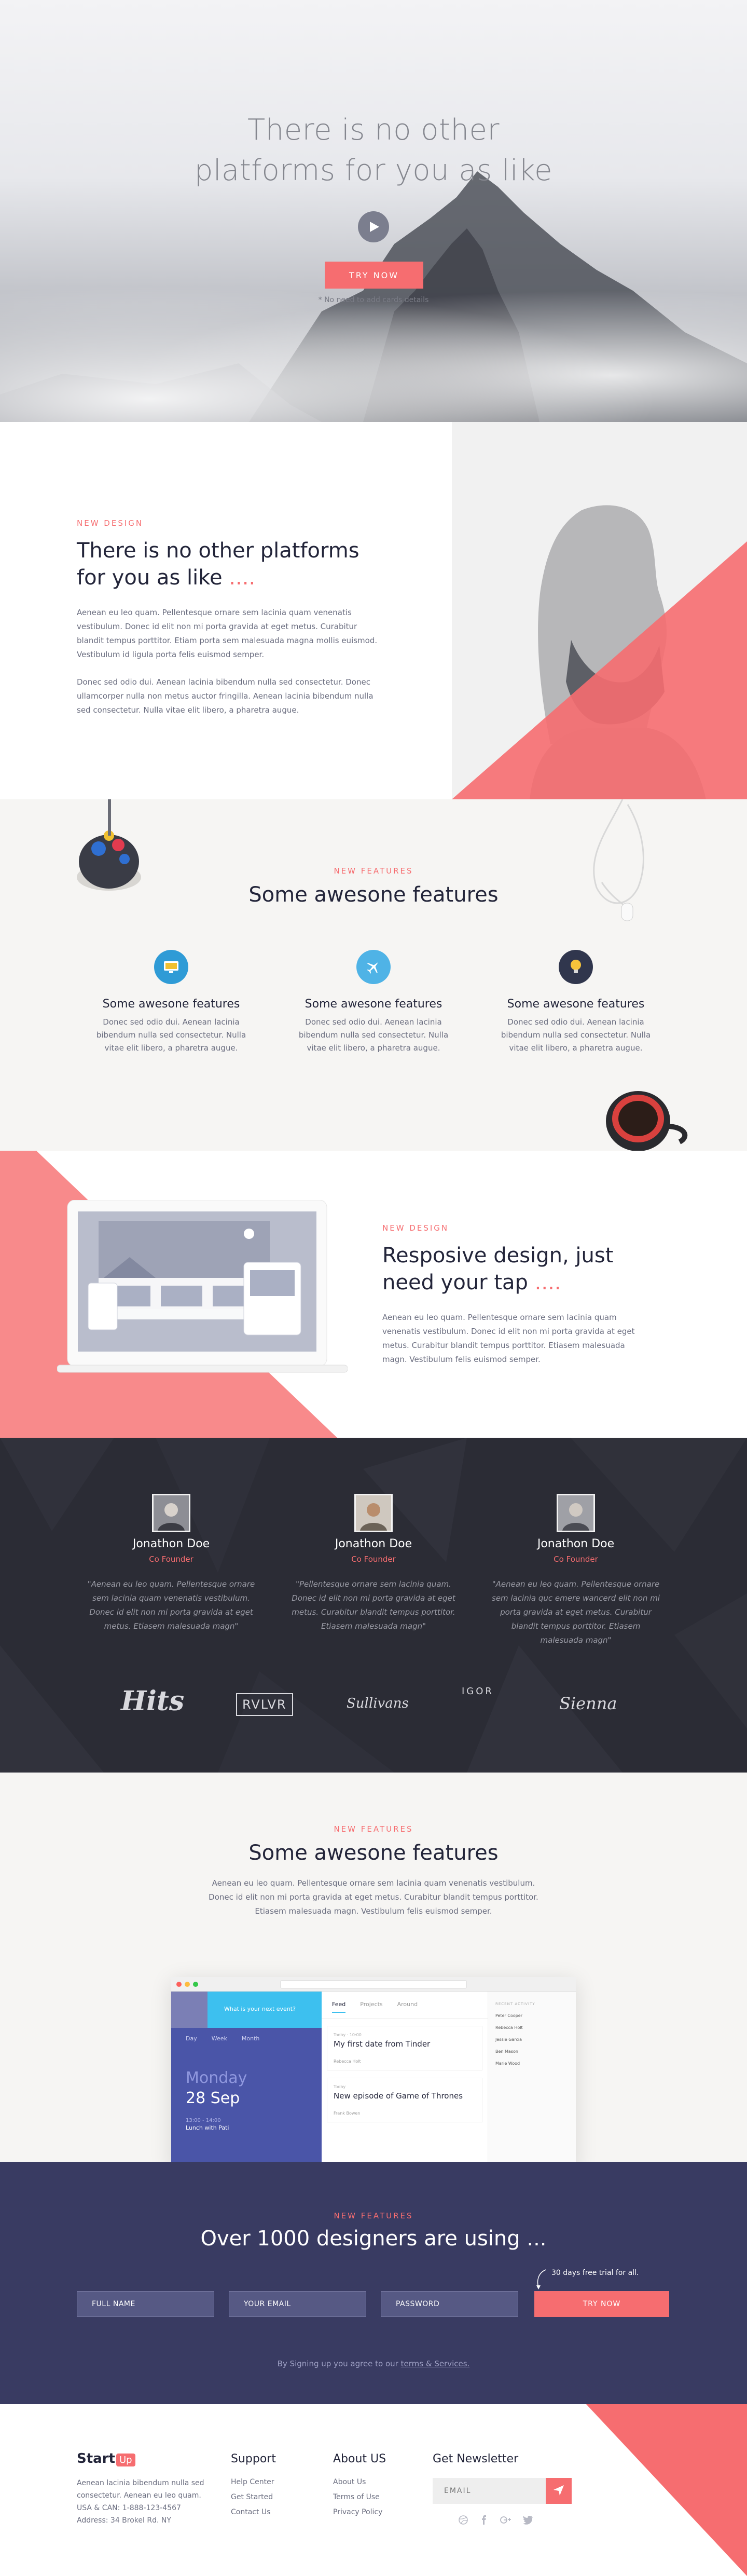  I want to click on activity-person: Peter Cooper, so click(532, 2015).